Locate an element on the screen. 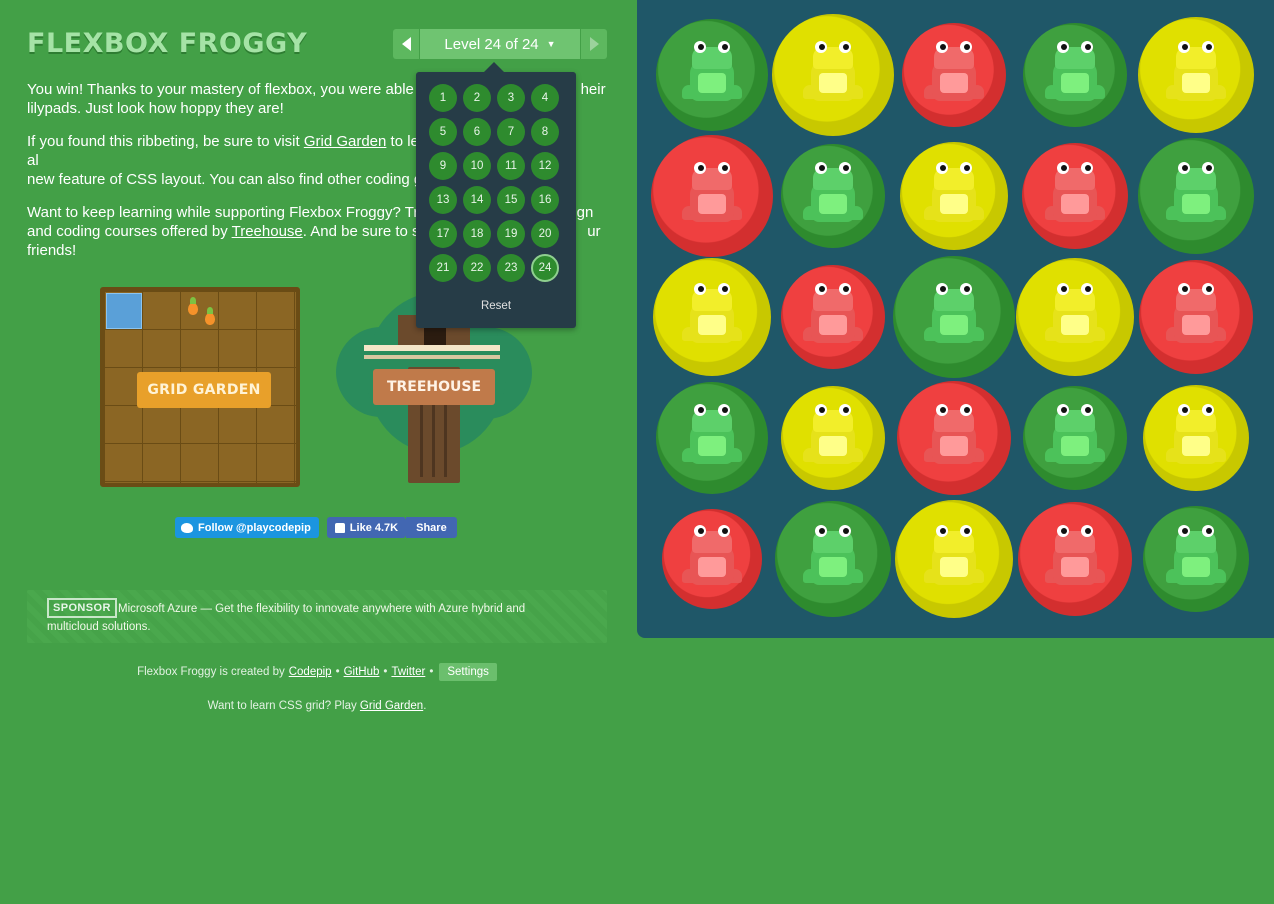 The image size is (1274, 904). codepip-link: Codepip is located at coordinates (310, 672).